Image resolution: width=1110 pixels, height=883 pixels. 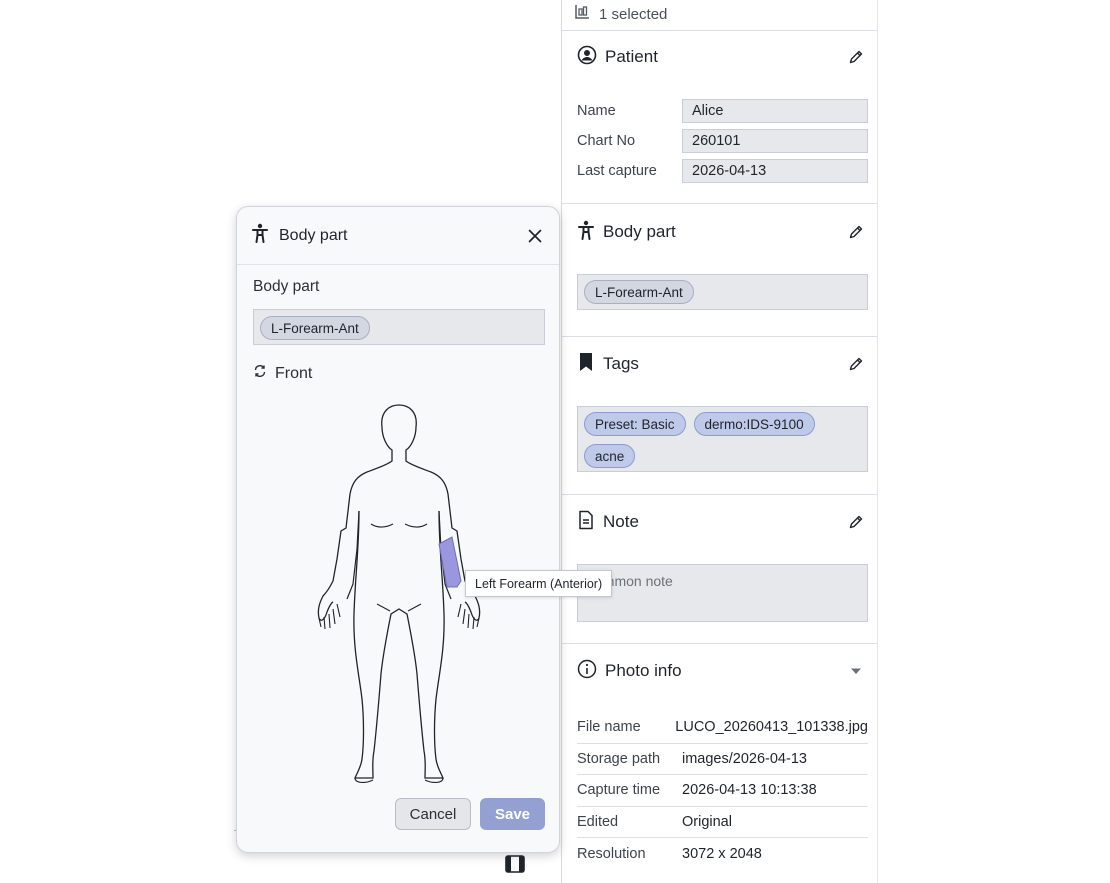 I want to click on last-capture-row: Last capture 2026-04-13, so click(x=722, y=171).